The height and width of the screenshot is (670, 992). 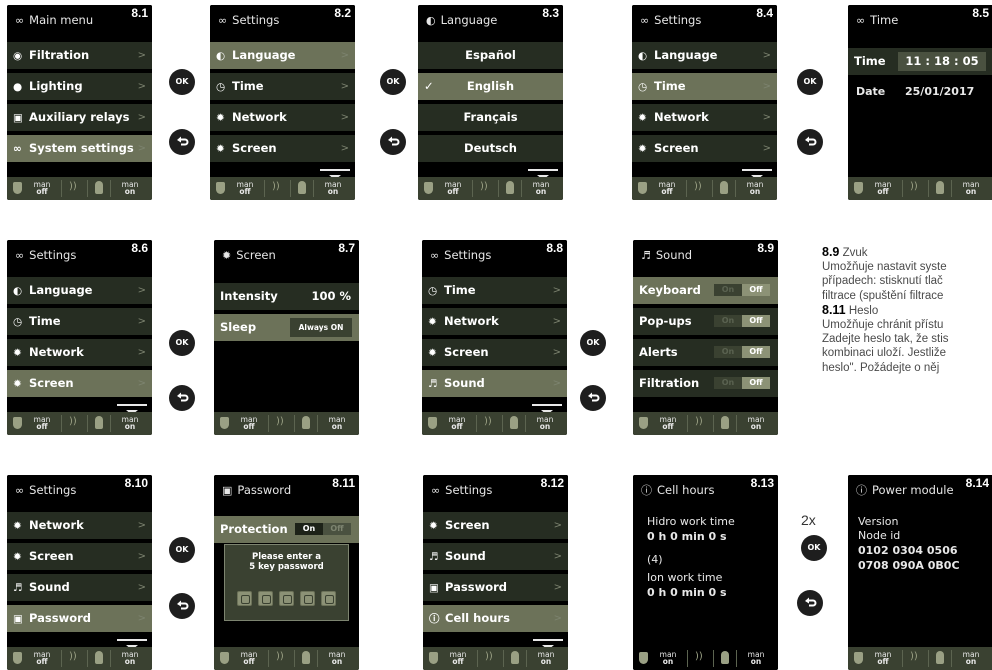 I want to click on menu-item-system-settings: ∞ System settings >, so click(x=79, y=148).